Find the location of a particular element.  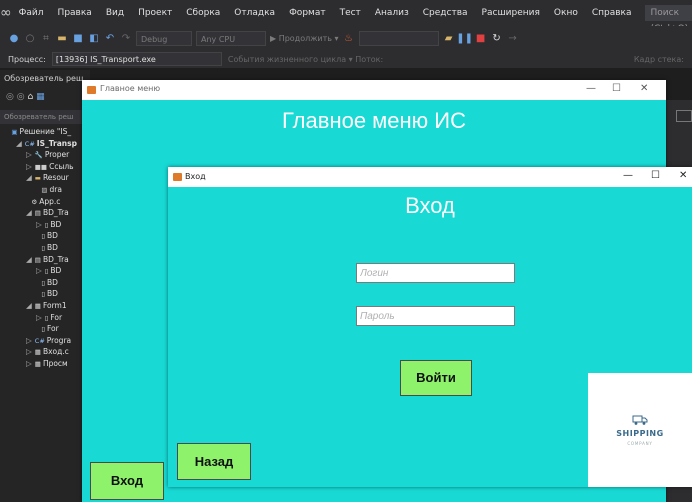

open-folder-icon: ▬ is located at coordinates (62, 38).